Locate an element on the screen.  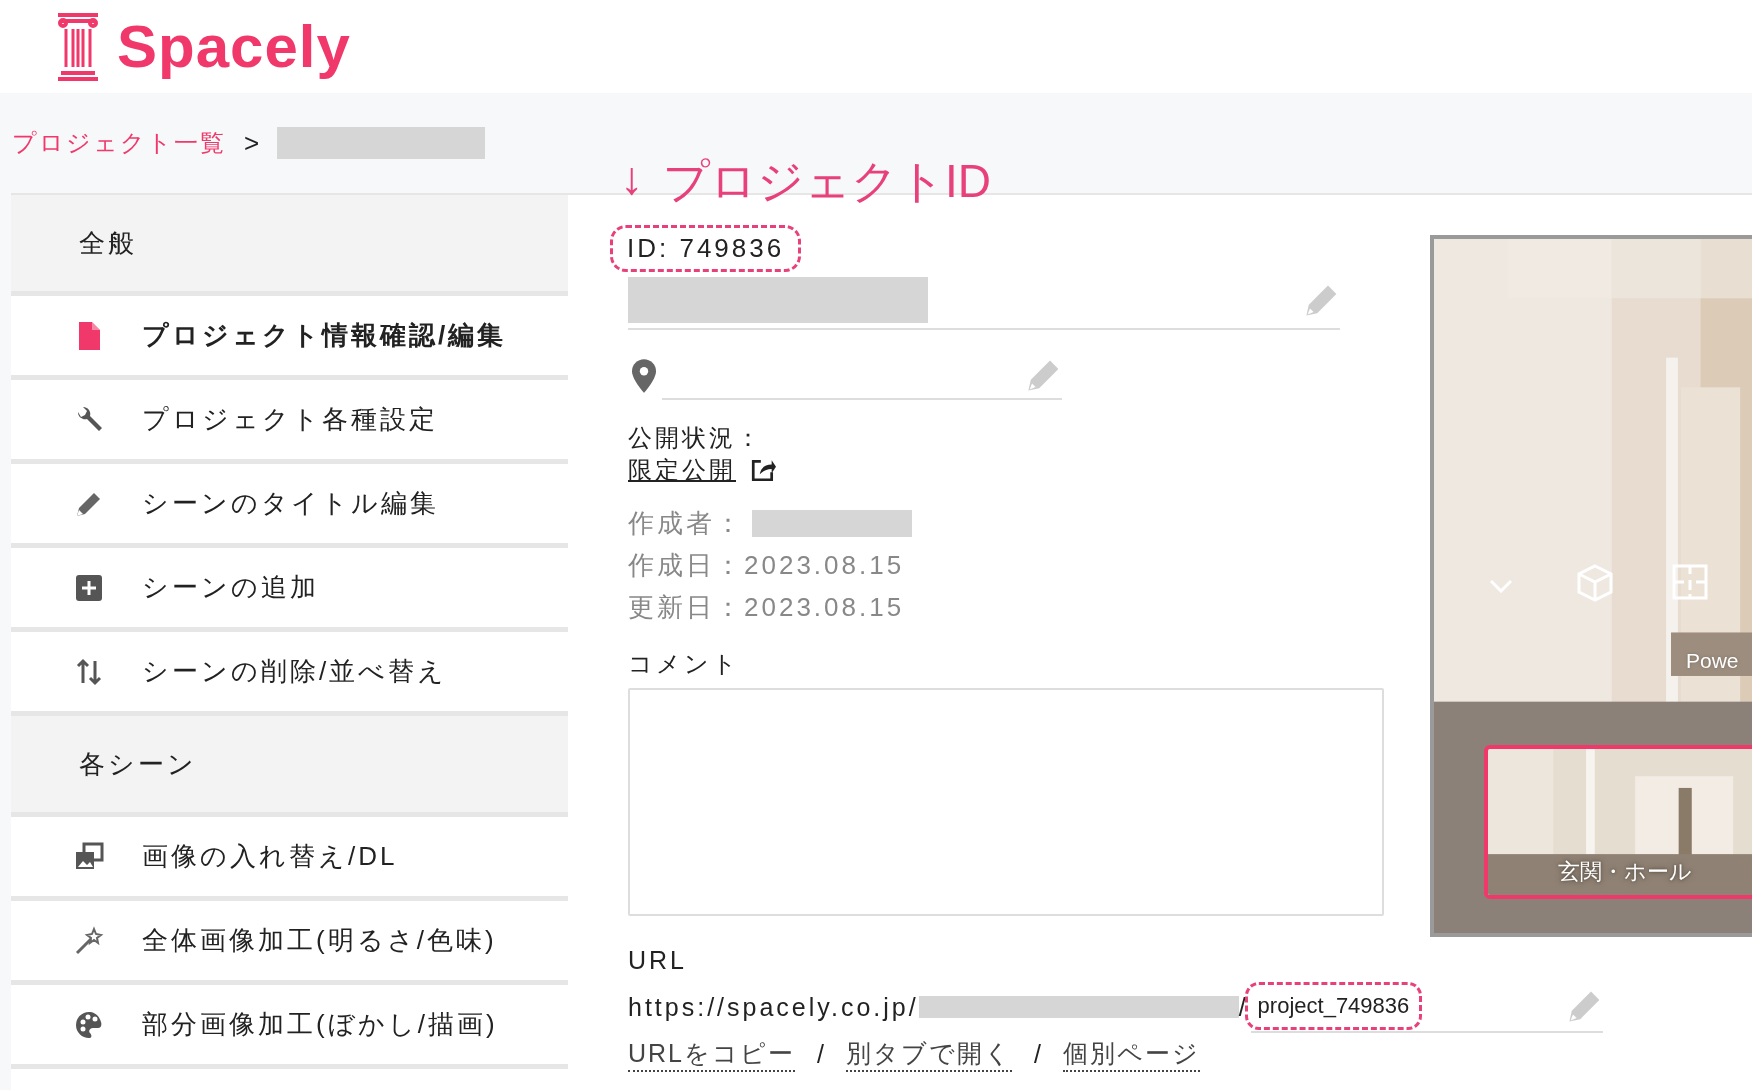
url-prefix: https://spacely.co.jp/ is located at coordinates (773, 1007).